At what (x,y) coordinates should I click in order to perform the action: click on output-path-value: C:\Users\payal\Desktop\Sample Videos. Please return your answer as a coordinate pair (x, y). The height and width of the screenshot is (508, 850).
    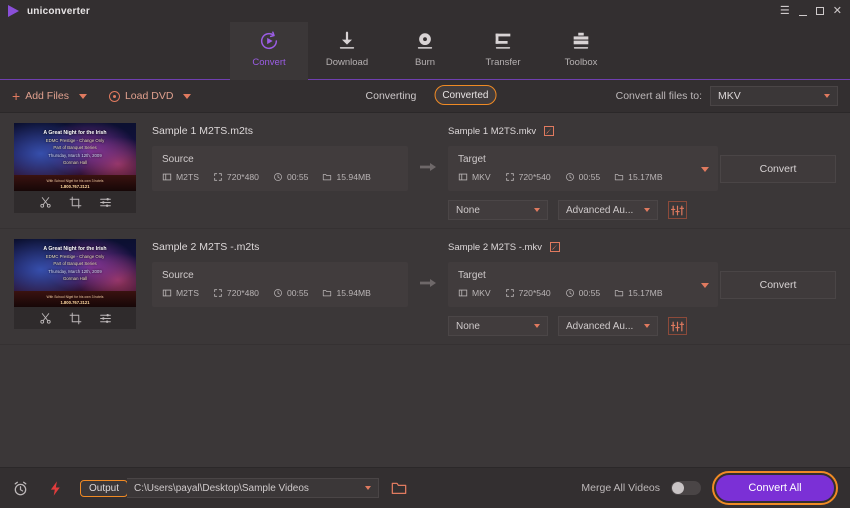
    Looking at the image, I should click on (221, 488).